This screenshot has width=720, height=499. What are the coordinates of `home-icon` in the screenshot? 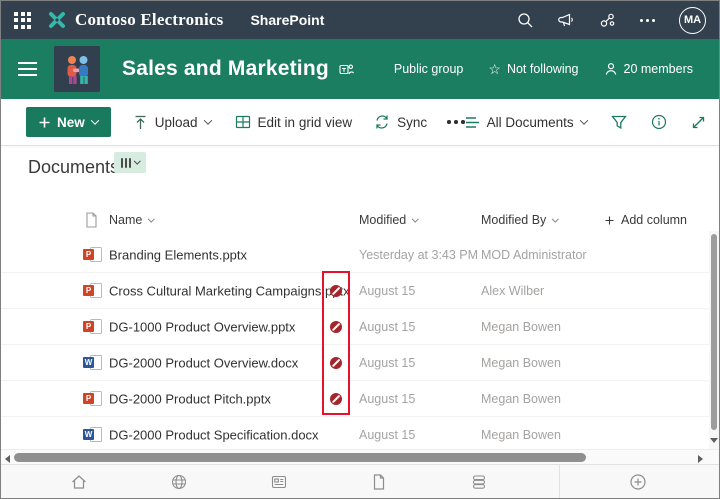 It's located at (79, 482).